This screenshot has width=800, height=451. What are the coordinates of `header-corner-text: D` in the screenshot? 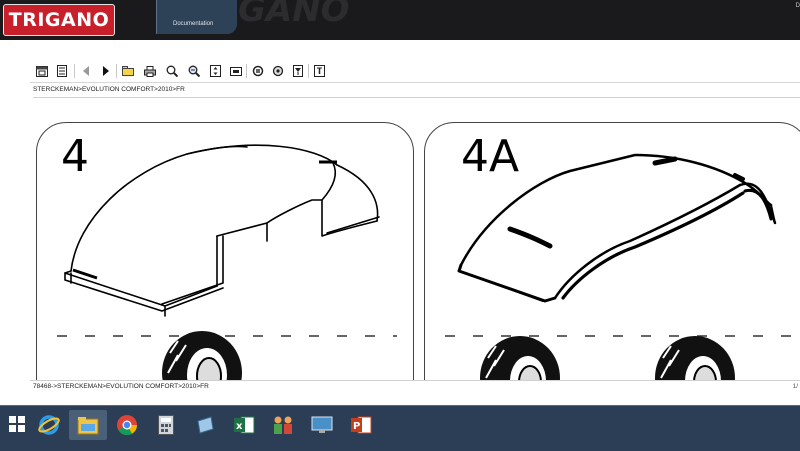 It's located at (797, 6).